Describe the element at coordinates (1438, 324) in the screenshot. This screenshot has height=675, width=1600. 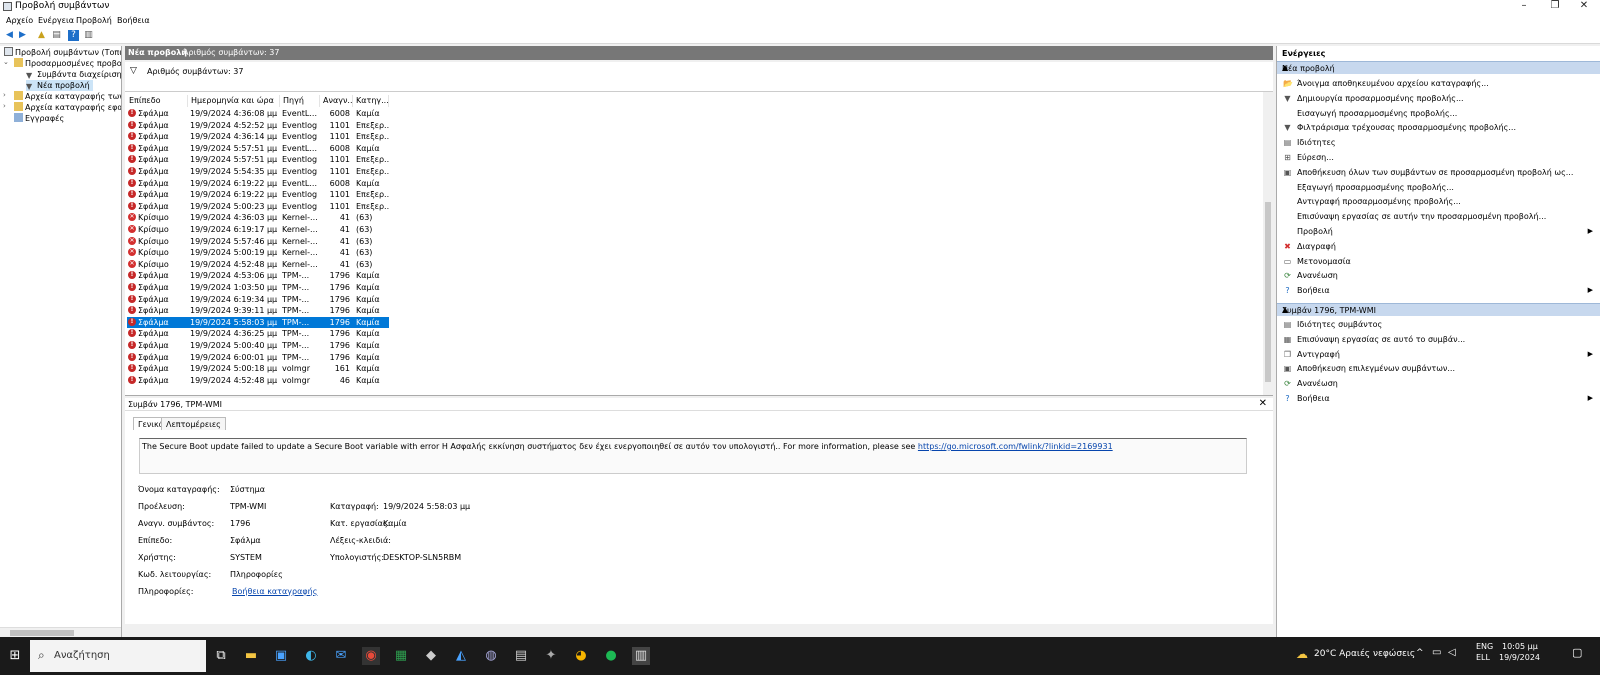
I see `action-item: ▤ Ιδιότητες συμβάντος` at that location.